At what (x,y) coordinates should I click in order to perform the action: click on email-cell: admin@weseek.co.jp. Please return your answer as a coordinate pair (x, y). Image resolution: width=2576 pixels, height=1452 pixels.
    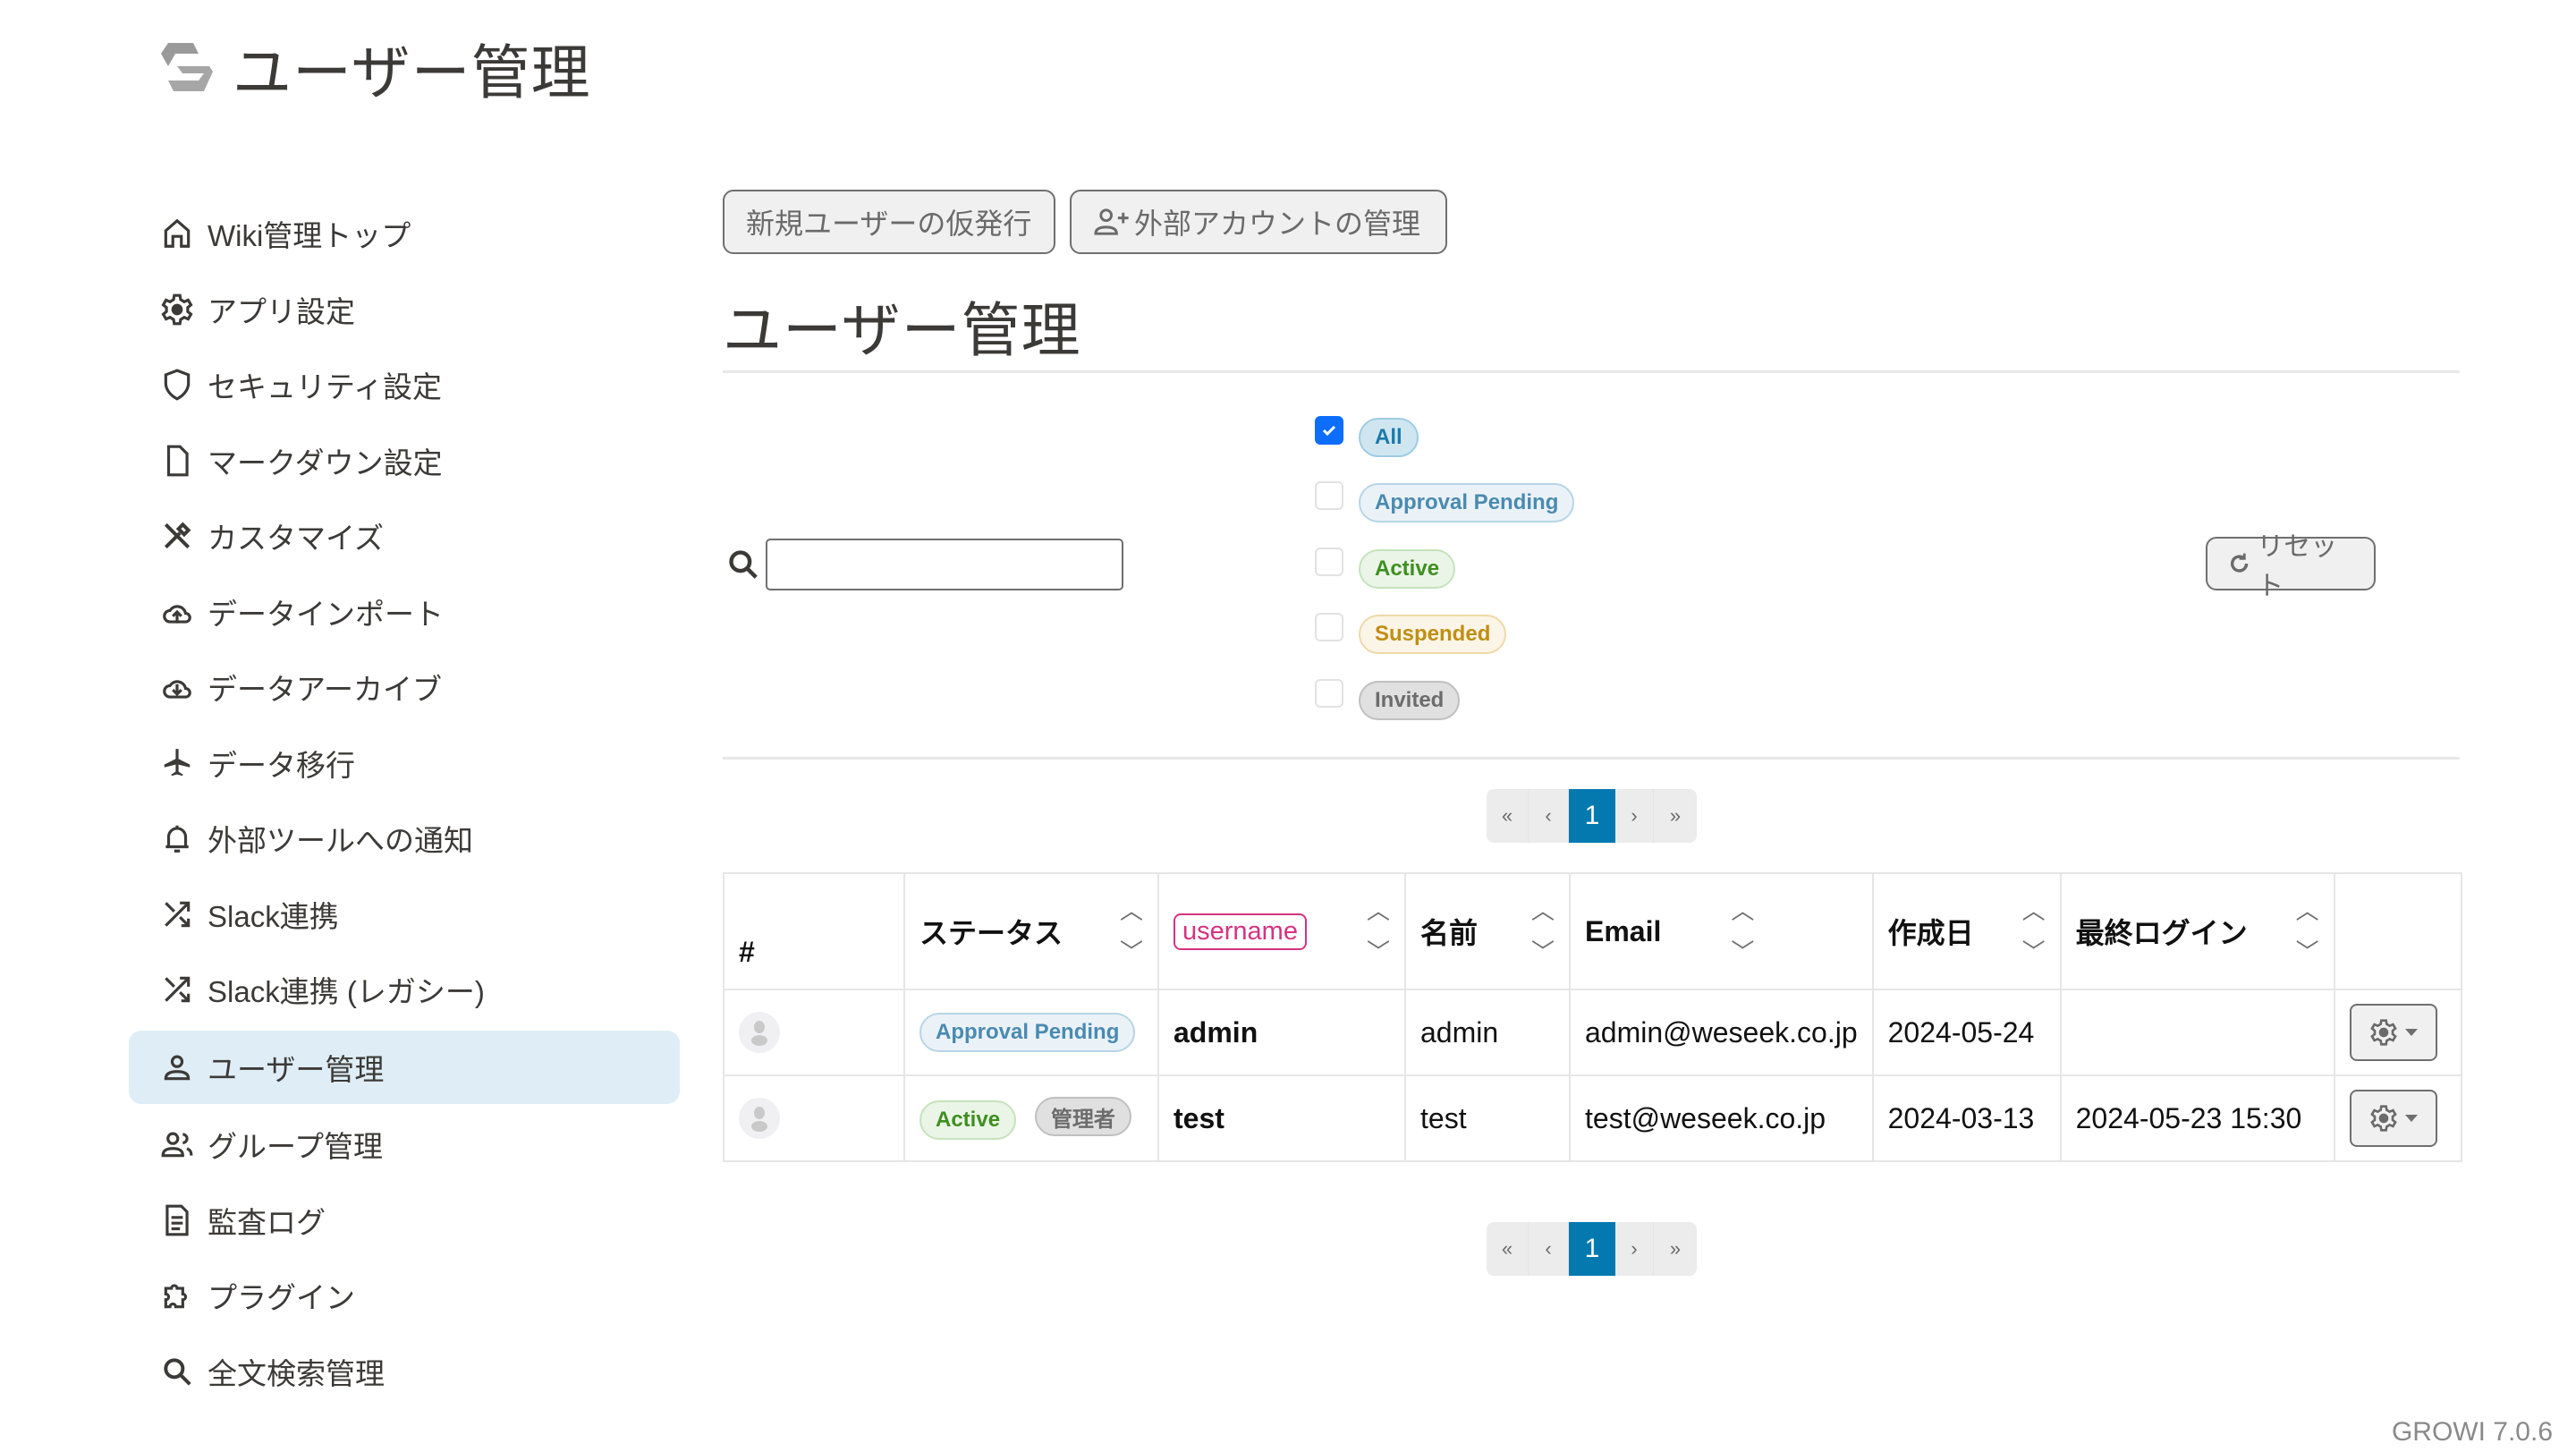
    Looking at the image, I should click on (1721, 1032).